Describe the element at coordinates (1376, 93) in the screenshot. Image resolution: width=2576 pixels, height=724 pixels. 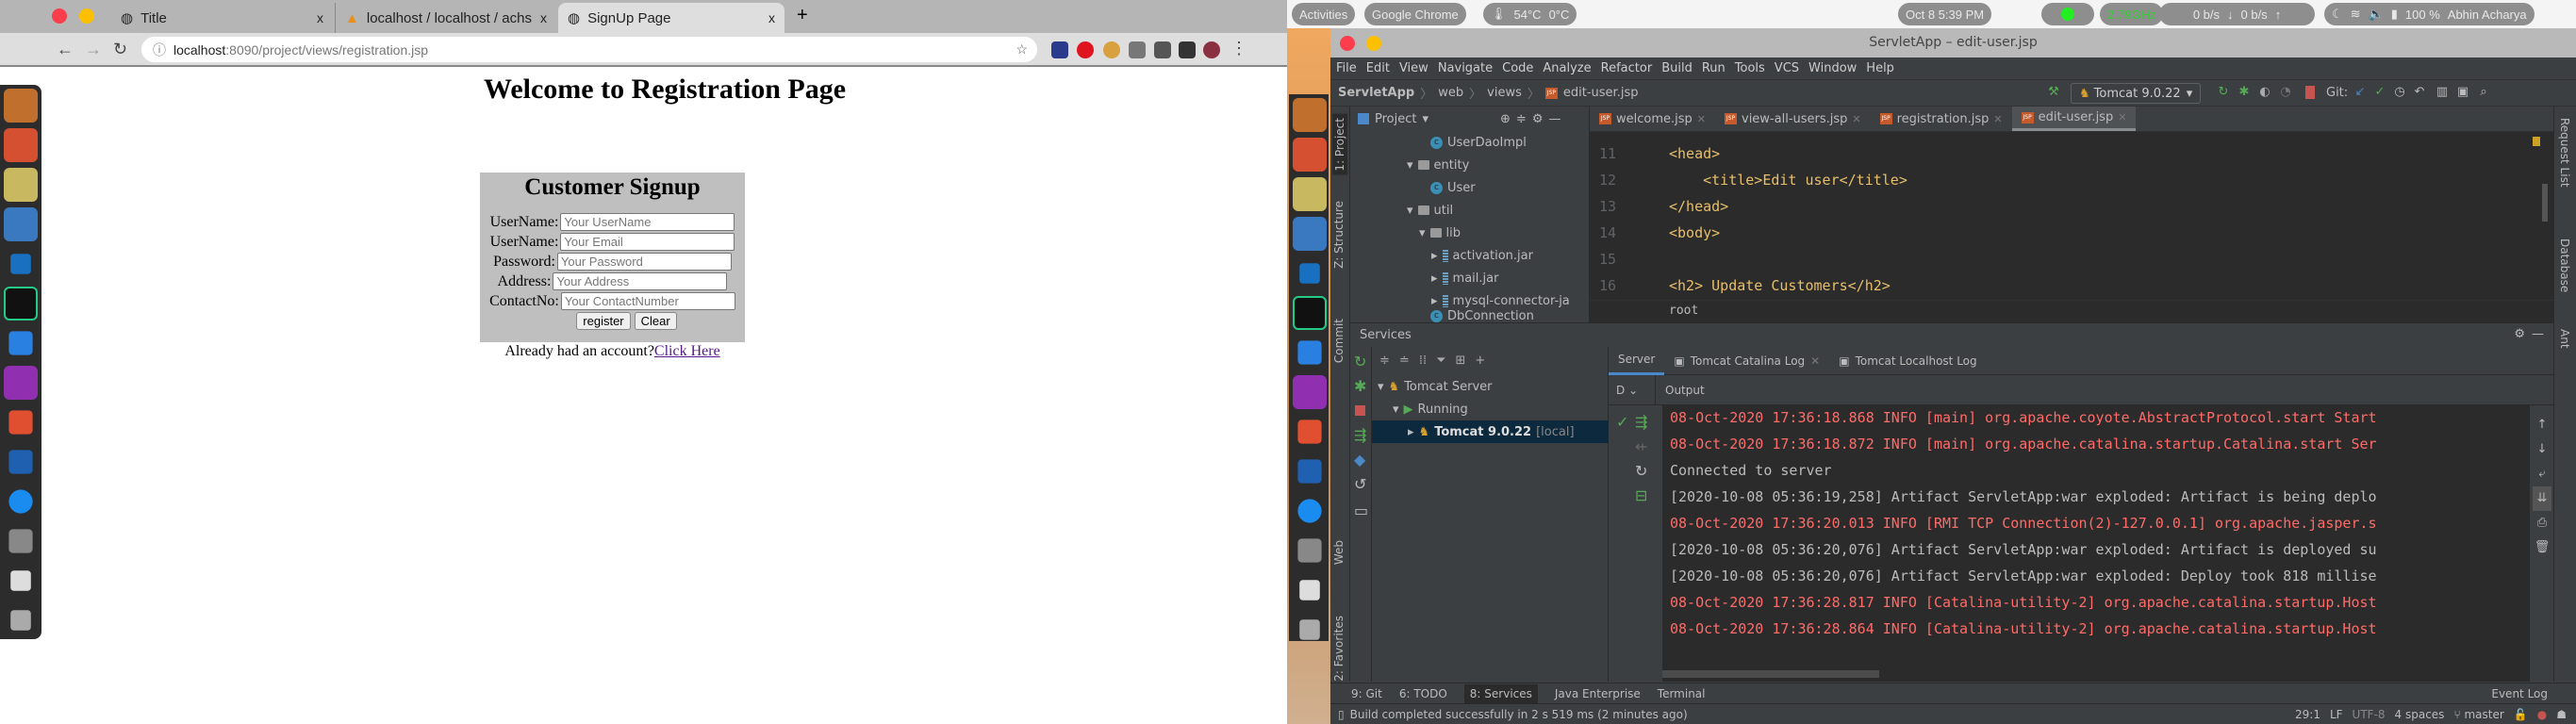
I see `breadcrumb-project: ServletApp` at that location.